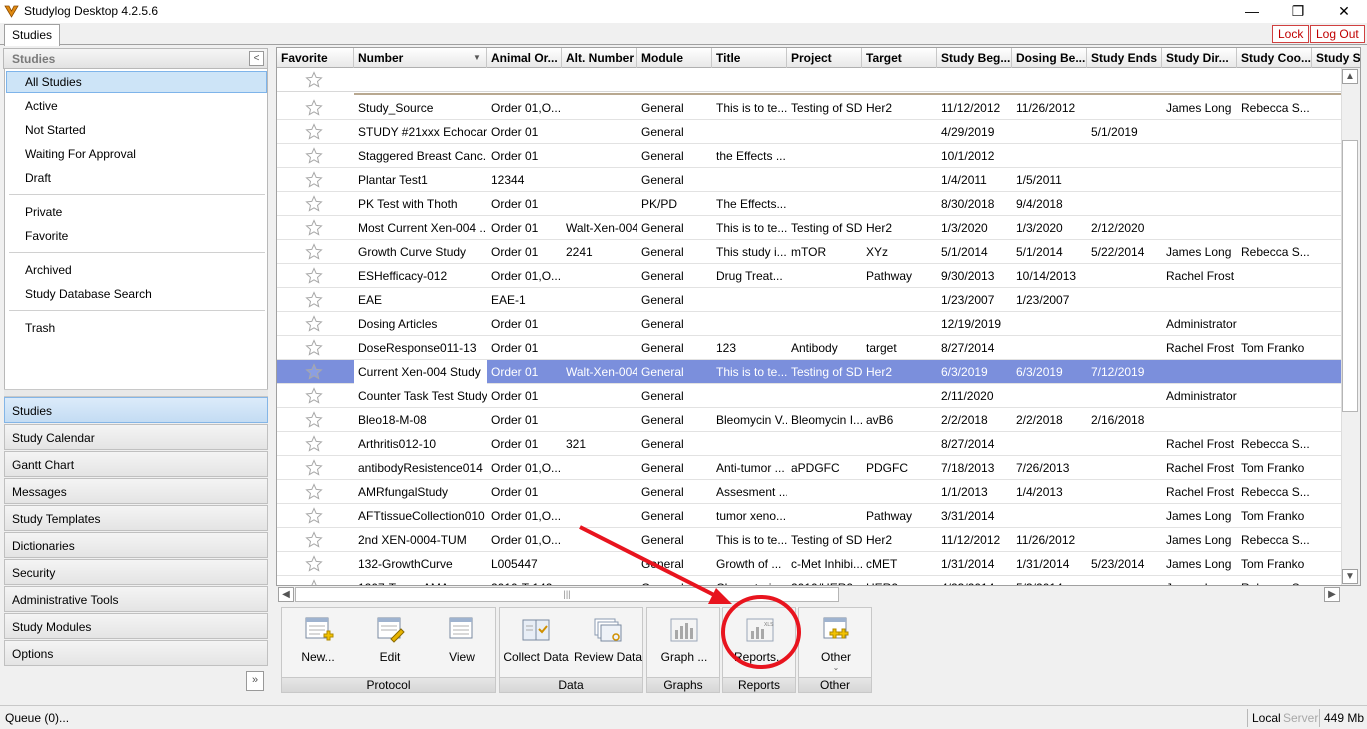 The height and width of the screenshot is (729, 1367). I want to click on table-cell: Growth Curve Study, so click(420, 252).